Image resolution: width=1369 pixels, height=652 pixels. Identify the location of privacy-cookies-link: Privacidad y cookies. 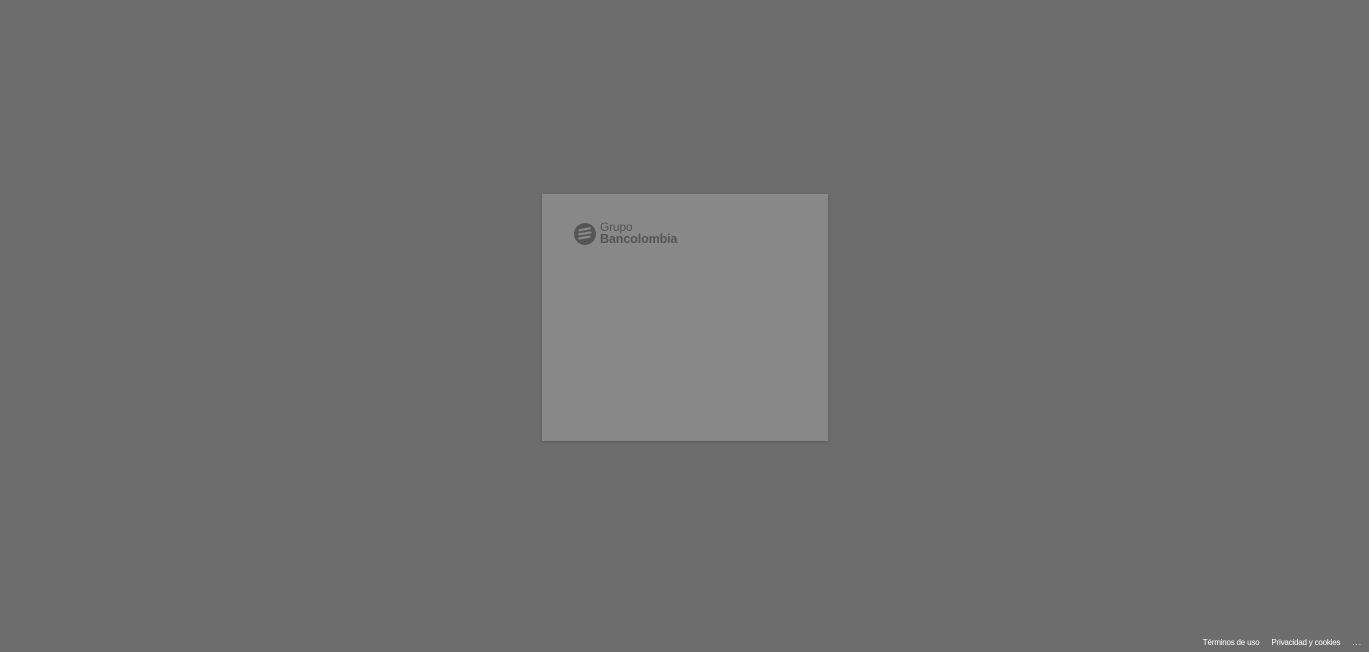
(1305, 642).